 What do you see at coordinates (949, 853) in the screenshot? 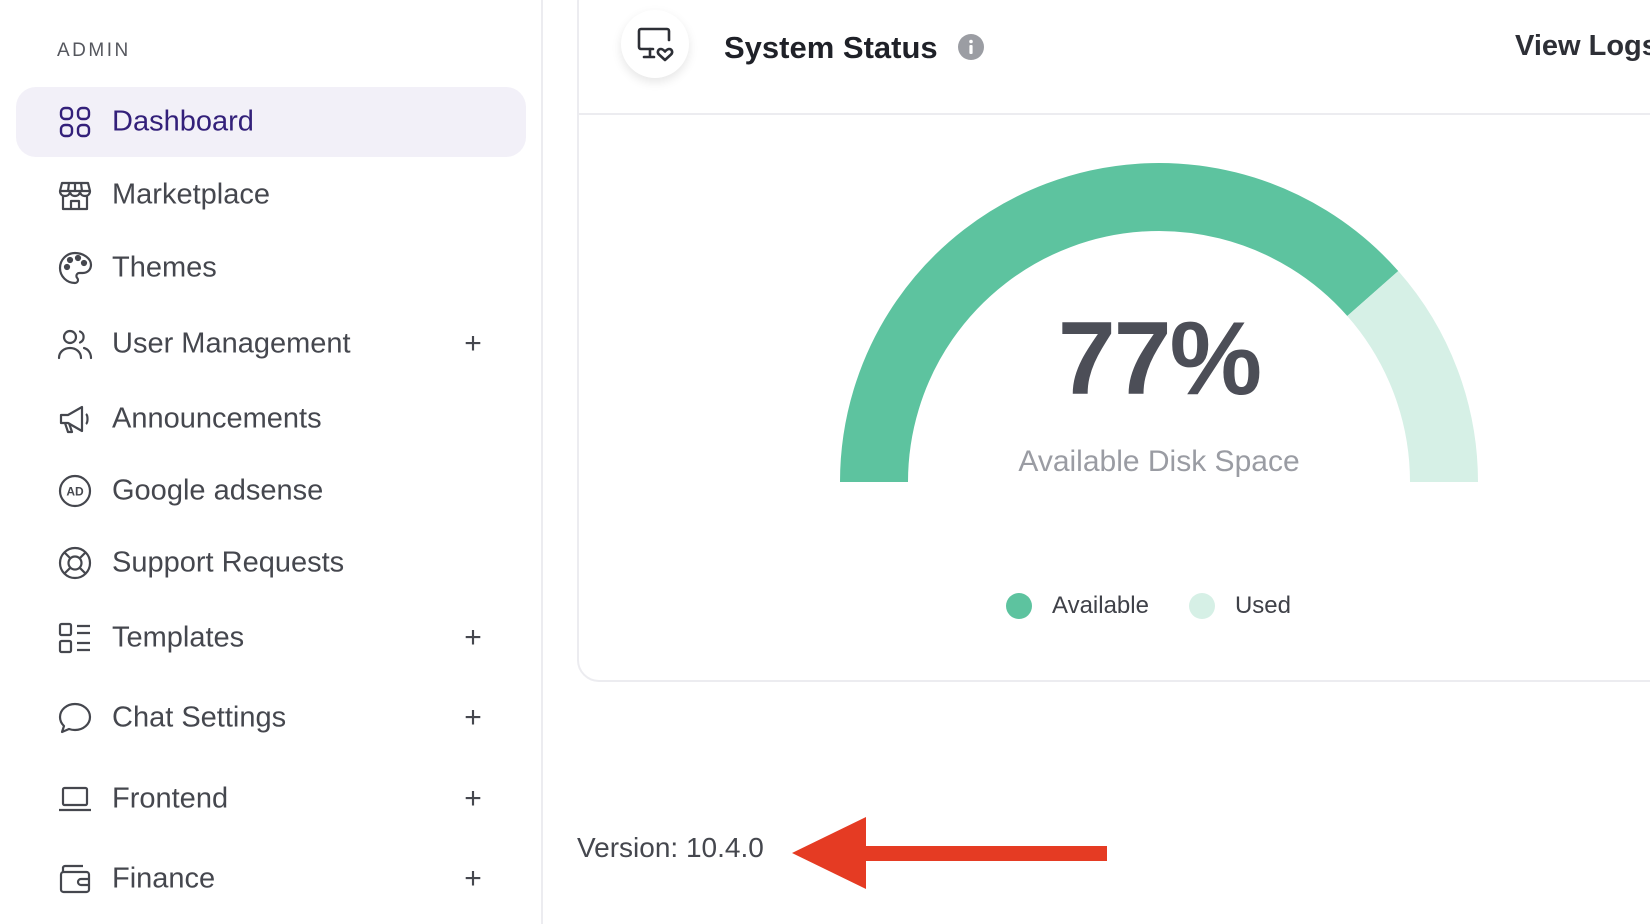
I see `annotation-arrow-icon` at bounding box center [949, 853].